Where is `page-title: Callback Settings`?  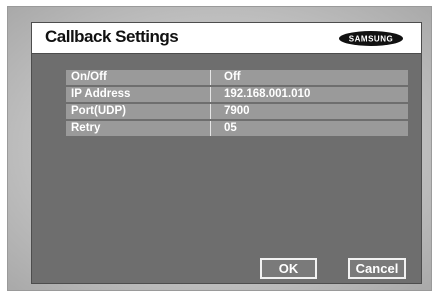 page-title: Callback Settings is located at coordinates (112, 36).